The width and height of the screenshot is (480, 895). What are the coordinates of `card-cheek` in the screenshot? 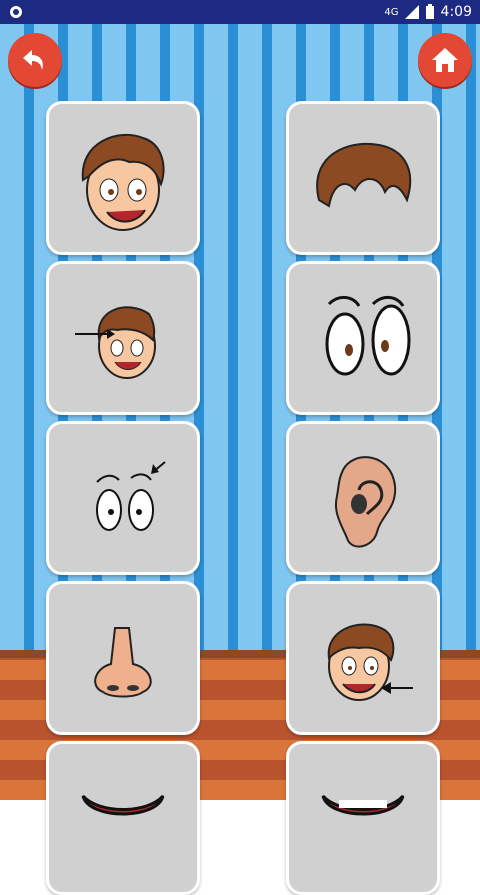 It's located at (363, 658).